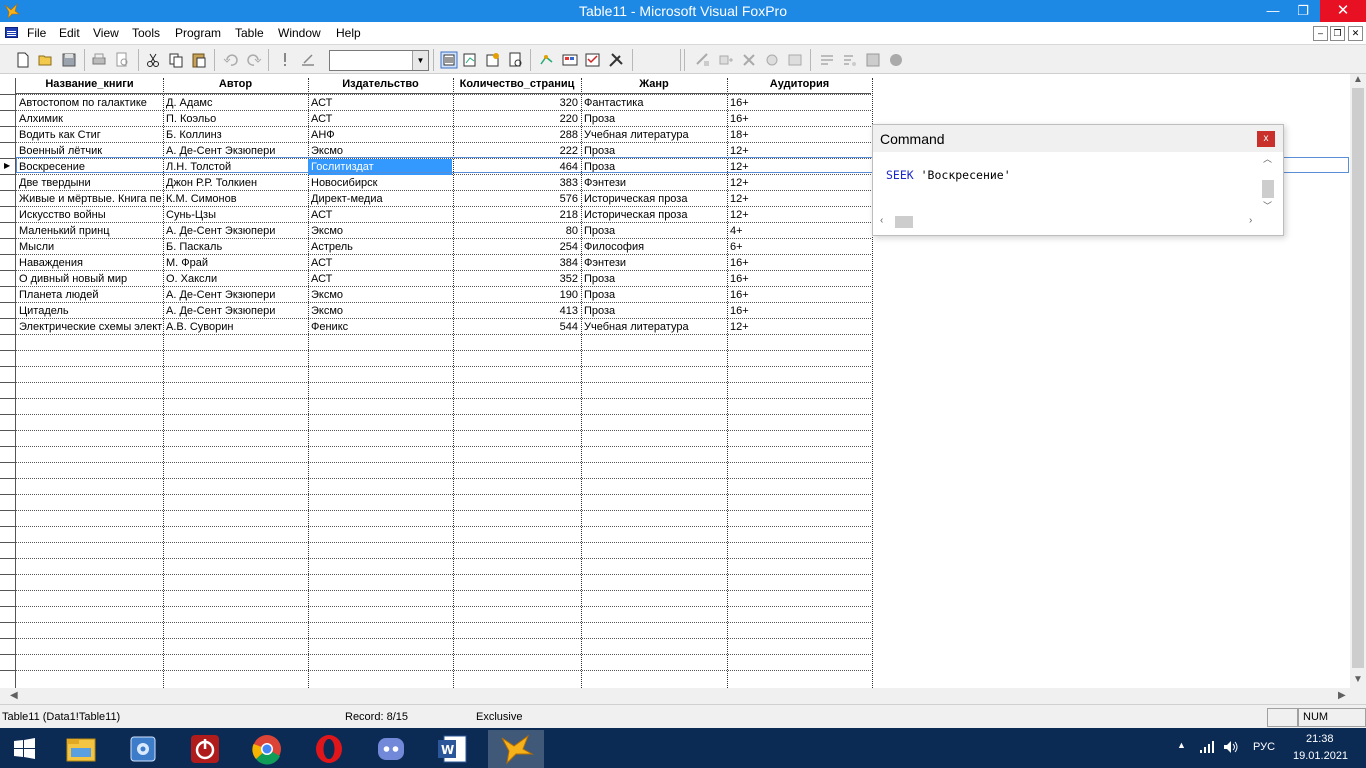 The width and height of the screenshot is (1366, 768). Describe the element at coordinates (1358, 381) in the screenshot. I see `grid-vertical-scrollbar: ▲ ▼` at that location.